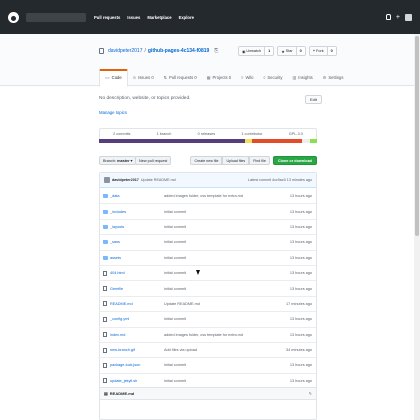 Image resolution: width=420 pixels, height=420 pixels. Describe the element at coordinates (115, 196) in the screenshot. I see `file-name-link: _data` at that location.